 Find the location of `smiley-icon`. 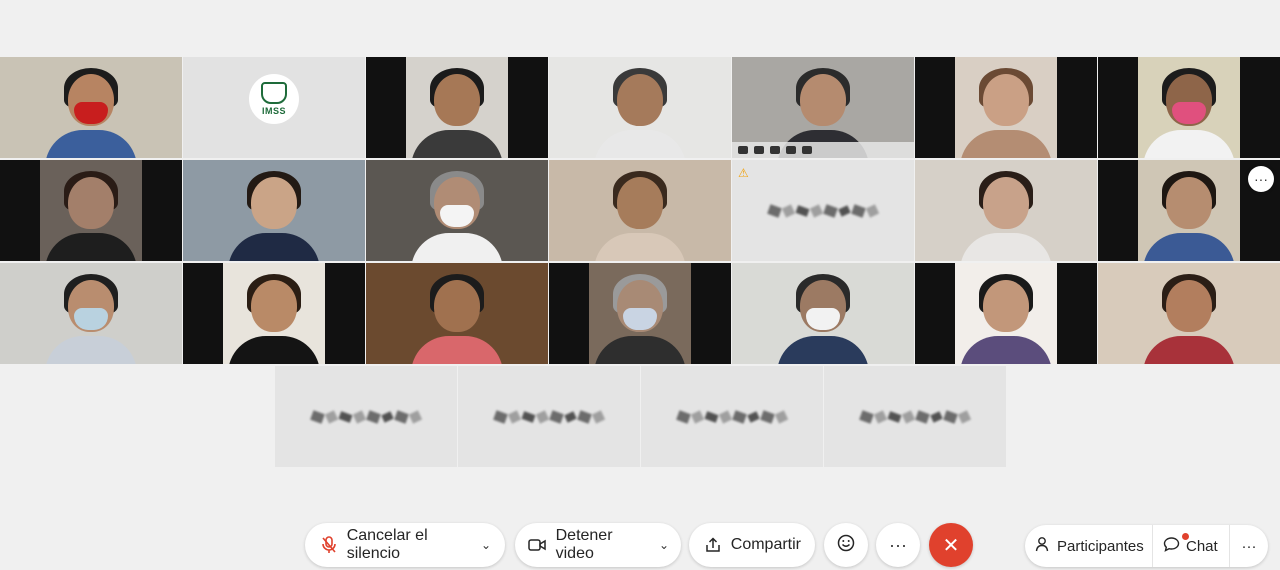

smiley-icon is located at coordinates (846, 545).